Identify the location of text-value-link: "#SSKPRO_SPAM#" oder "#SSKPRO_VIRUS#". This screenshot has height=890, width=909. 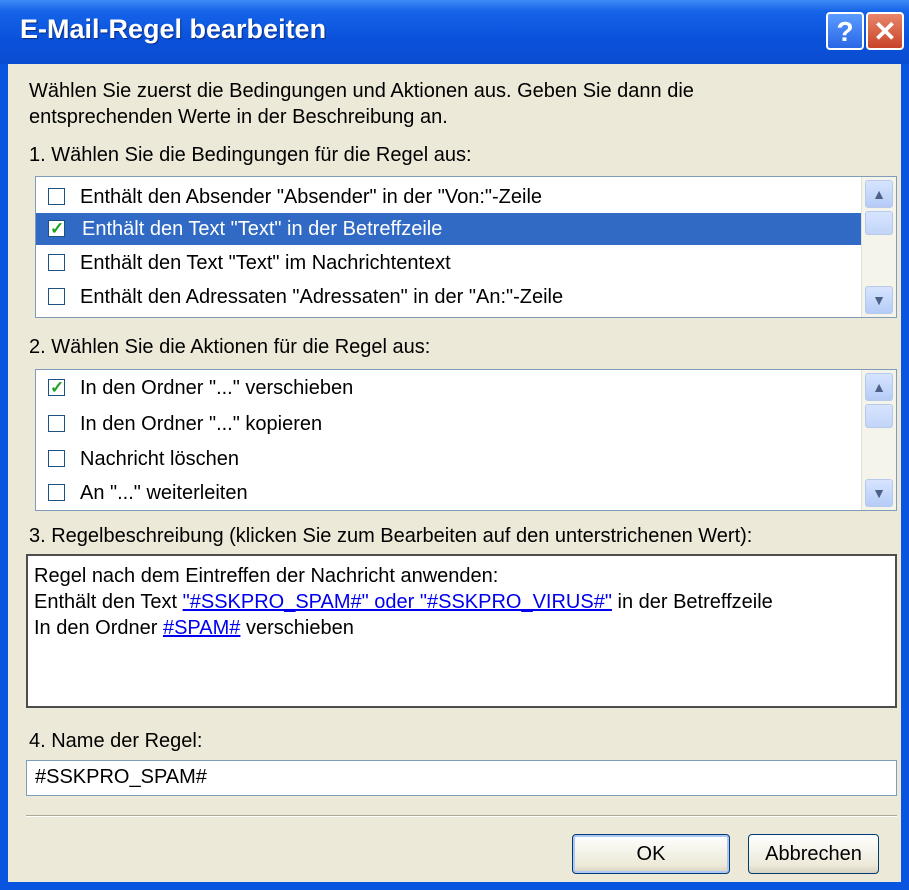
(397, 602).